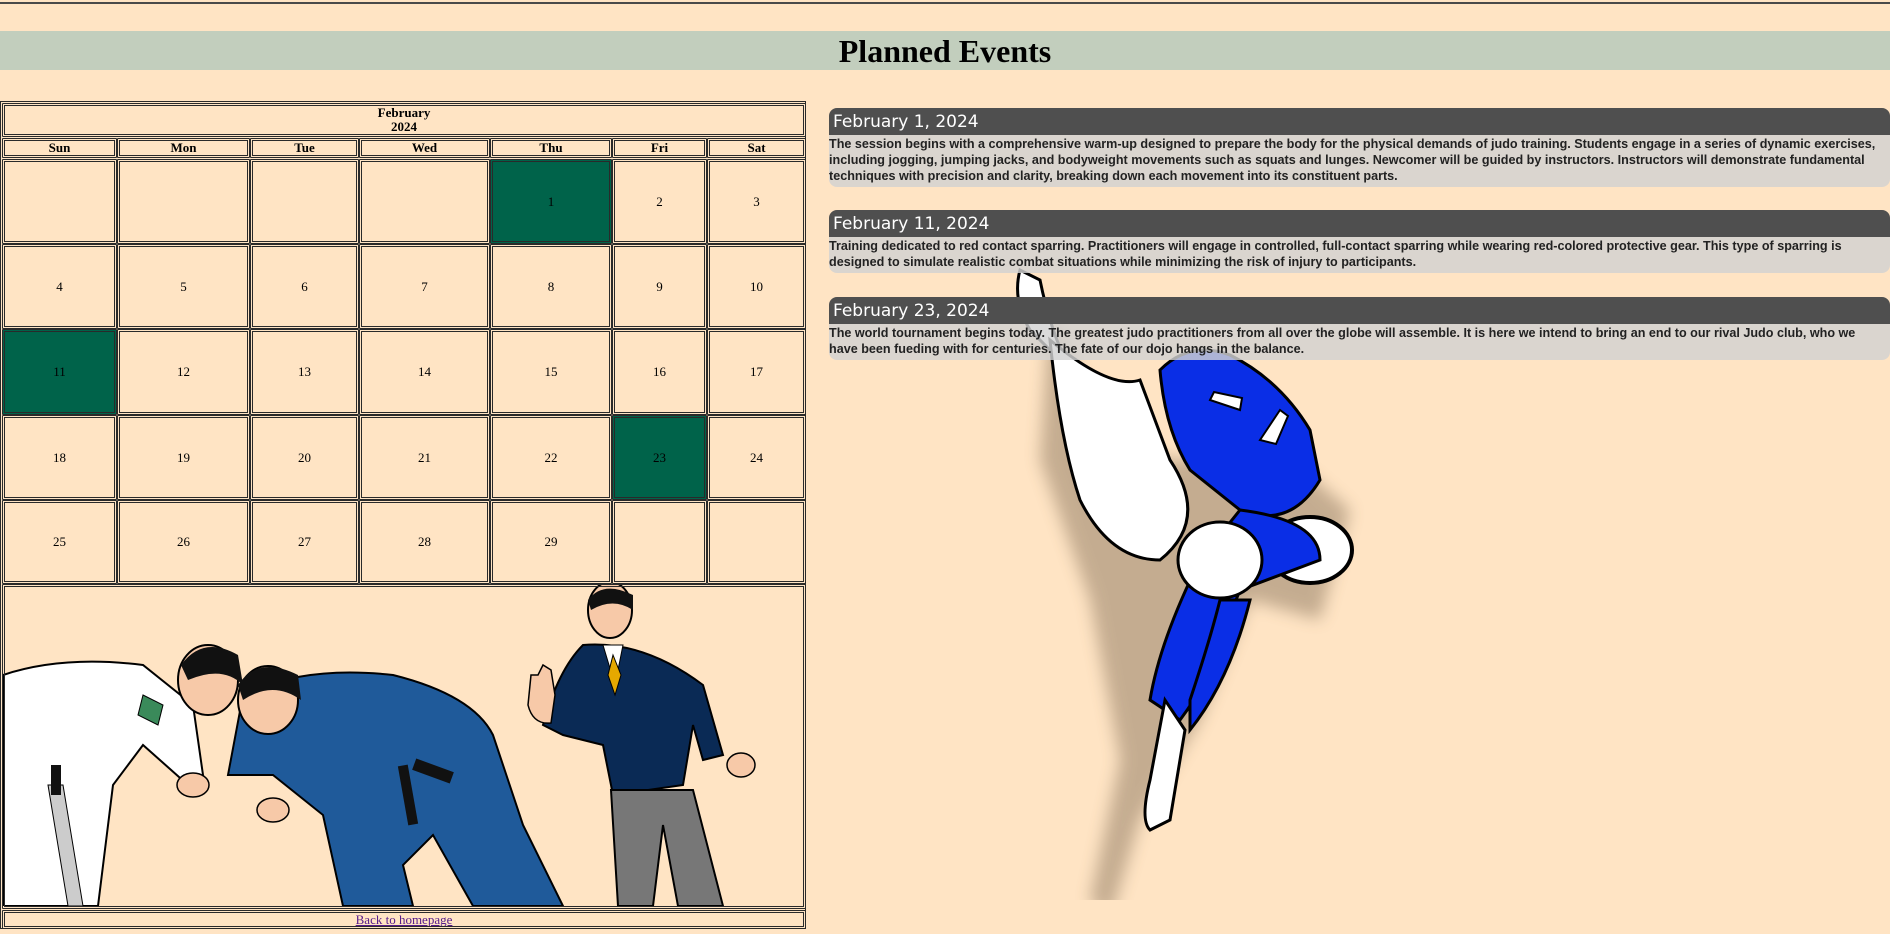 This screenshot has height=934, width=1890. Describe the element at coordinates (756, 372) in the screenshot. I see `calendar-day-17: 17` at that location.